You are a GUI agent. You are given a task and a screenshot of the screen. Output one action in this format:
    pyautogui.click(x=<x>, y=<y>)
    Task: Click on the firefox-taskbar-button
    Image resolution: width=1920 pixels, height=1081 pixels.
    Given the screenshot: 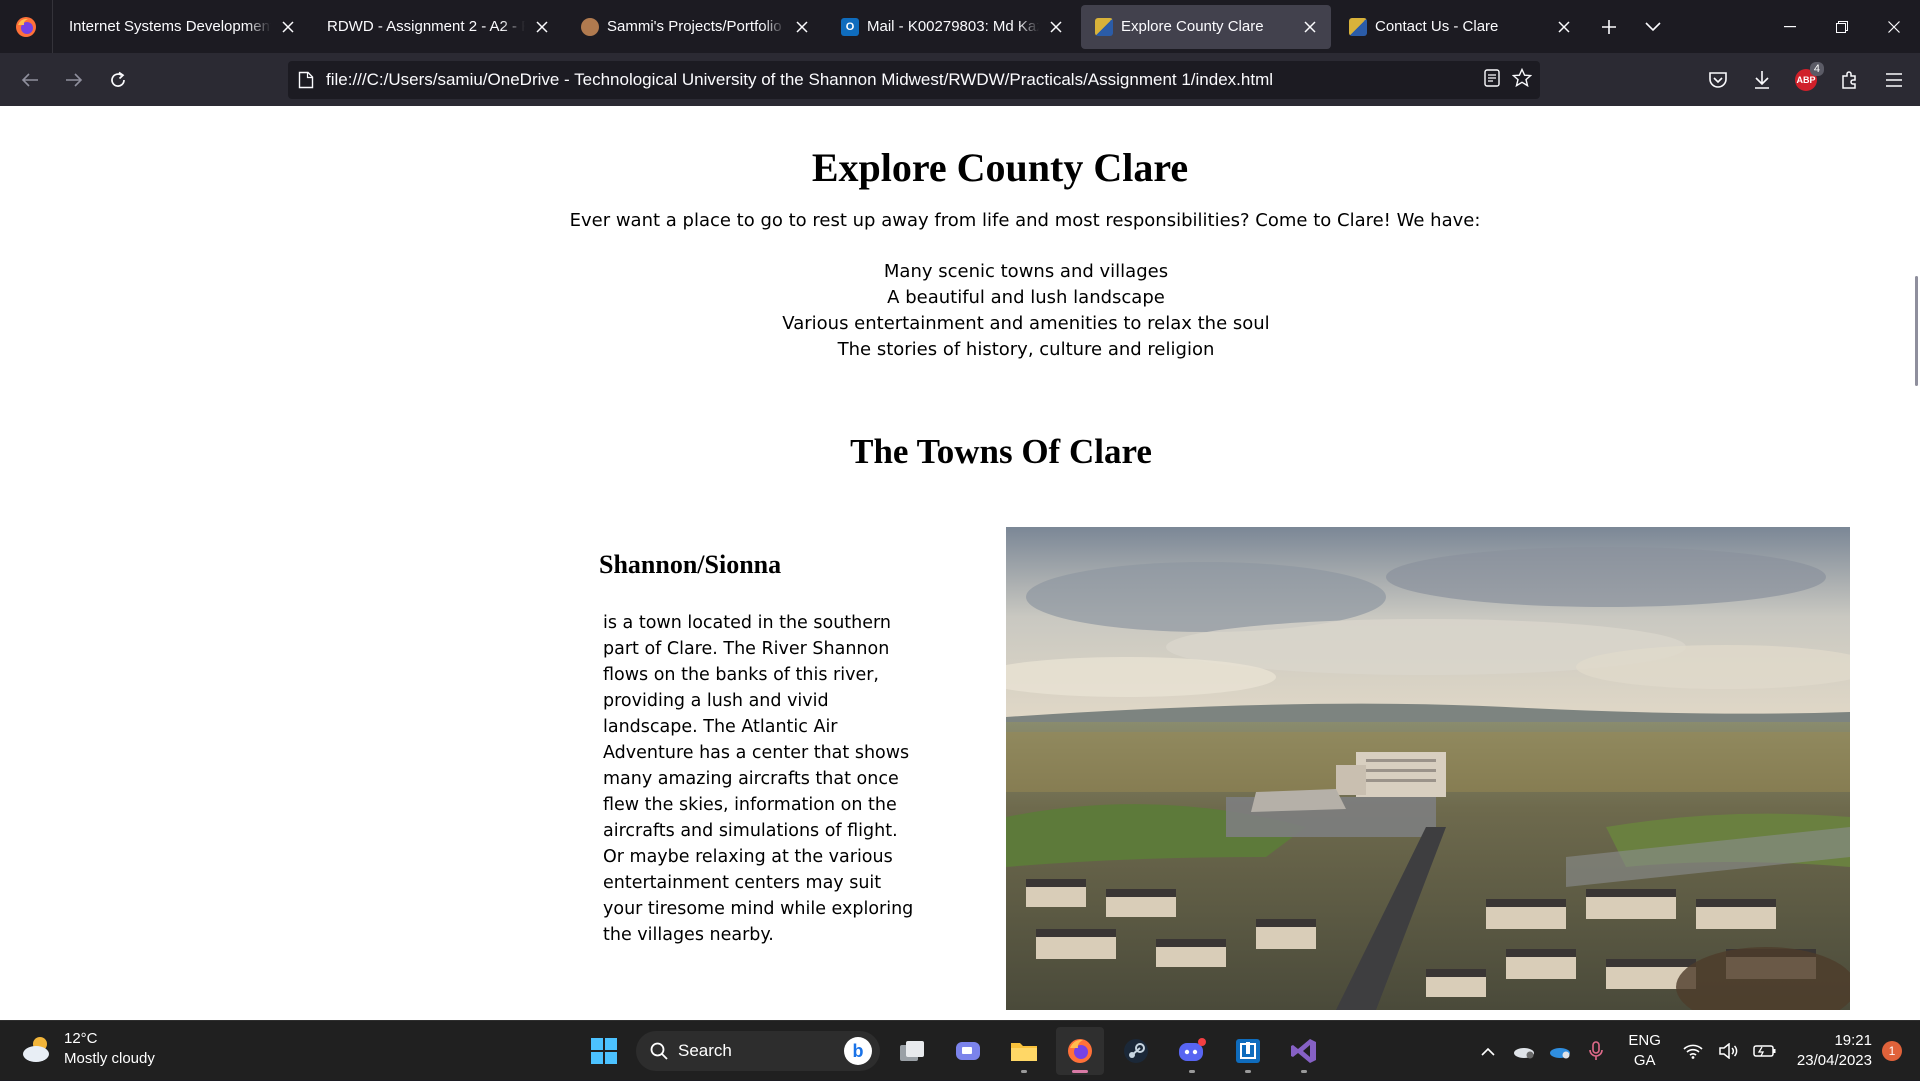 What is the action you would take?
    pyautogui.click(x=1080, y=1051)
    